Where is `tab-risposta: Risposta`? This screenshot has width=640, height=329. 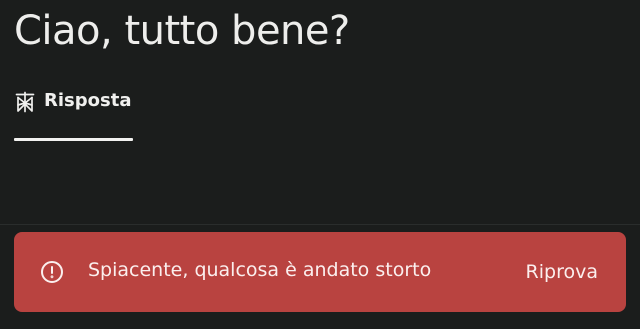
tab-risposta: Risposta is located at coordinates (73, 113).